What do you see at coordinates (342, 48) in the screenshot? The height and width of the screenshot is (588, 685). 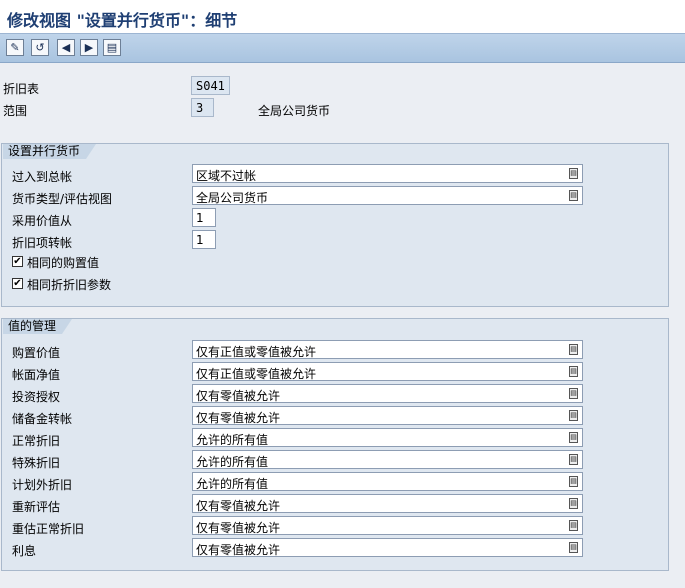 I see `application-toolbar: ✎ ↺ ◀ ▶ ▤` at bounding box center [342, 48].